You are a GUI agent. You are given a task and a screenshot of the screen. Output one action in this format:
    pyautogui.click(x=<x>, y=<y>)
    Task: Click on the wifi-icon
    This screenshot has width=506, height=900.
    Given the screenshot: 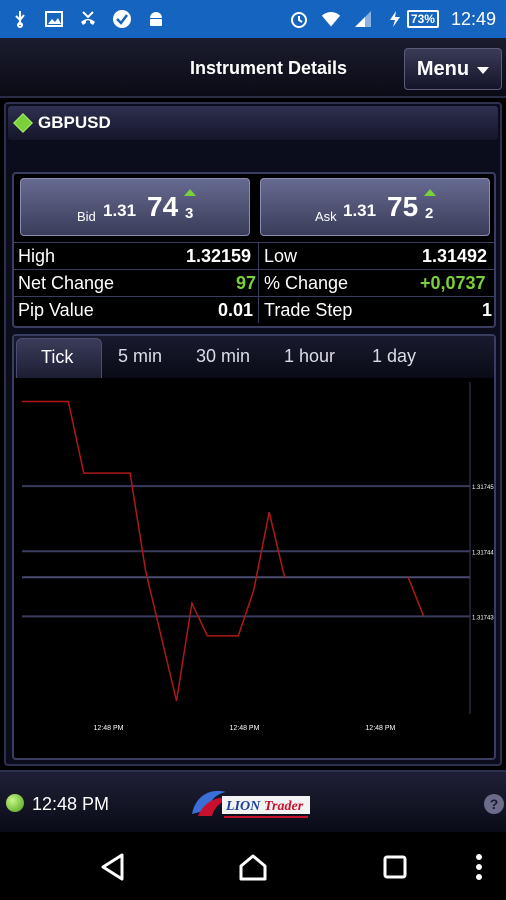 What is the action you would take?
    pyautogui.click(x=331, y=19)
    